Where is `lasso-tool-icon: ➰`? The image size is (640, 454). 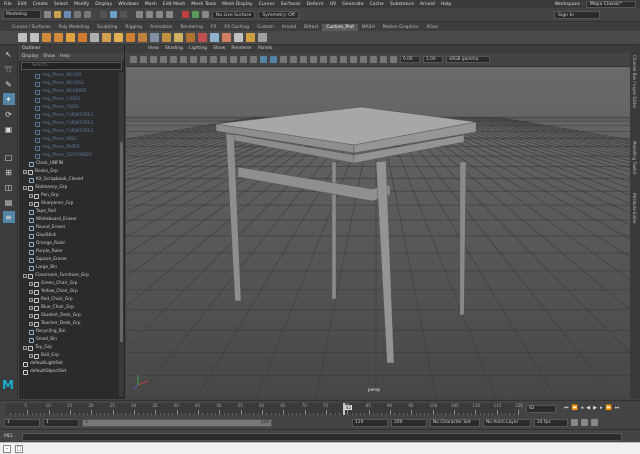 lasso-tool-icon: ➰ is located at coordinates (9, 69).